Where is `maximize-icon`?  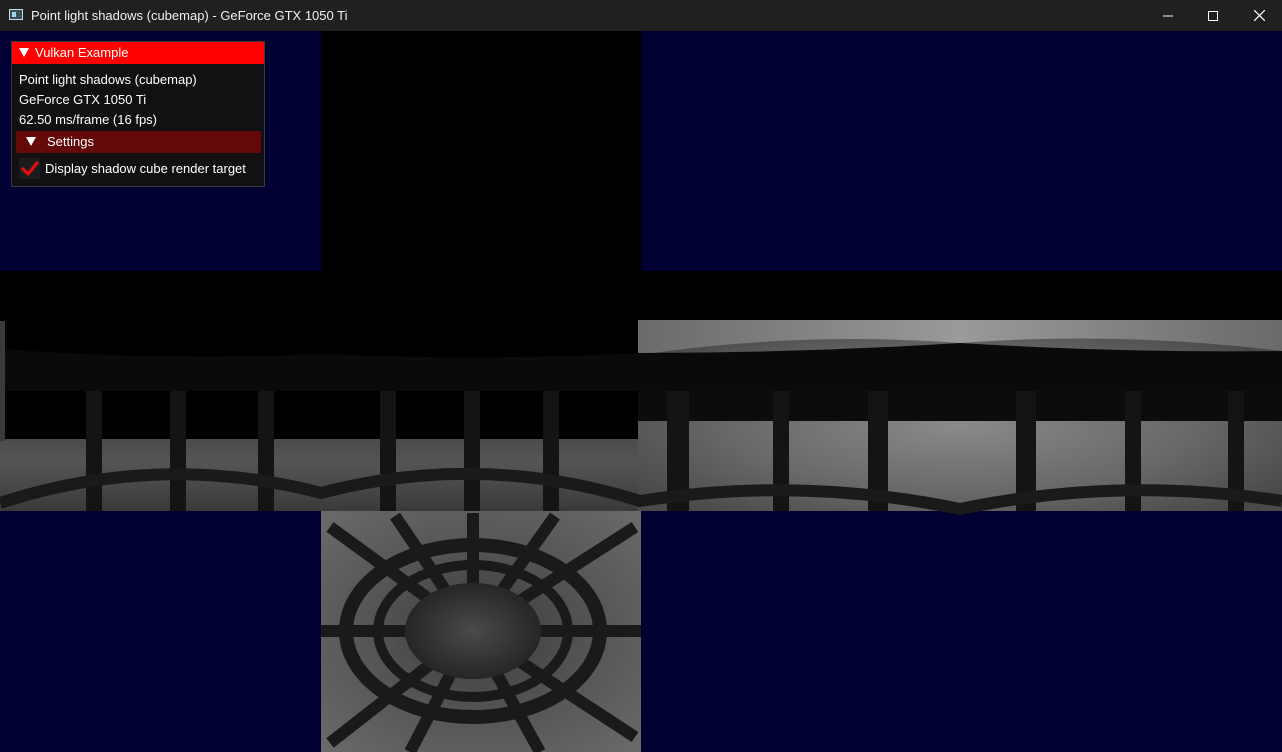
maximize-icon is located at coordinates (1213, 15).